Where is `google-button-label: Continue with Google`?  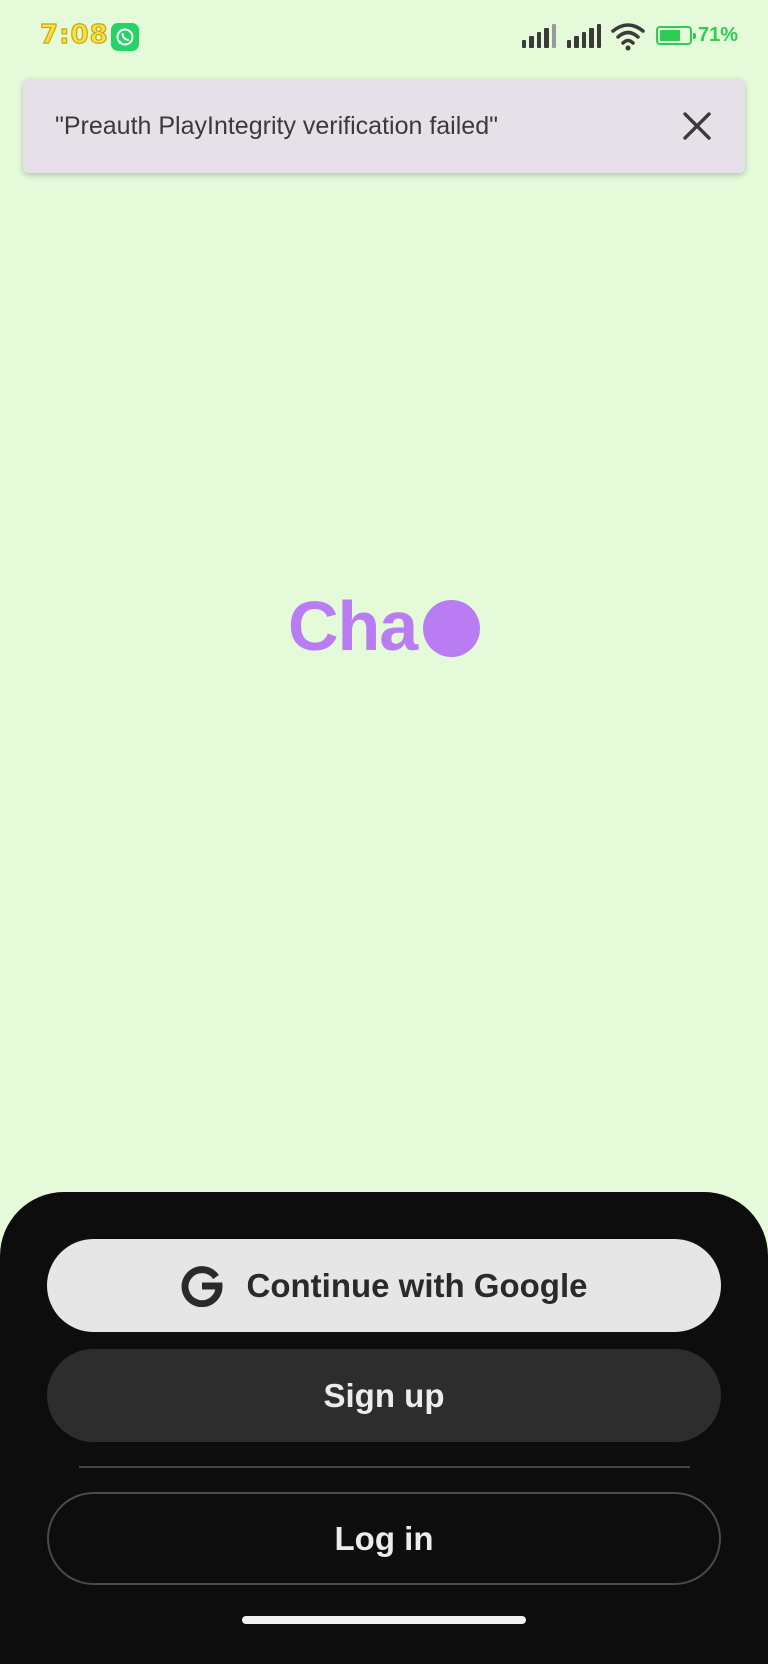
google-button-label: Continue with Google is located at coordinates (417, 1285).